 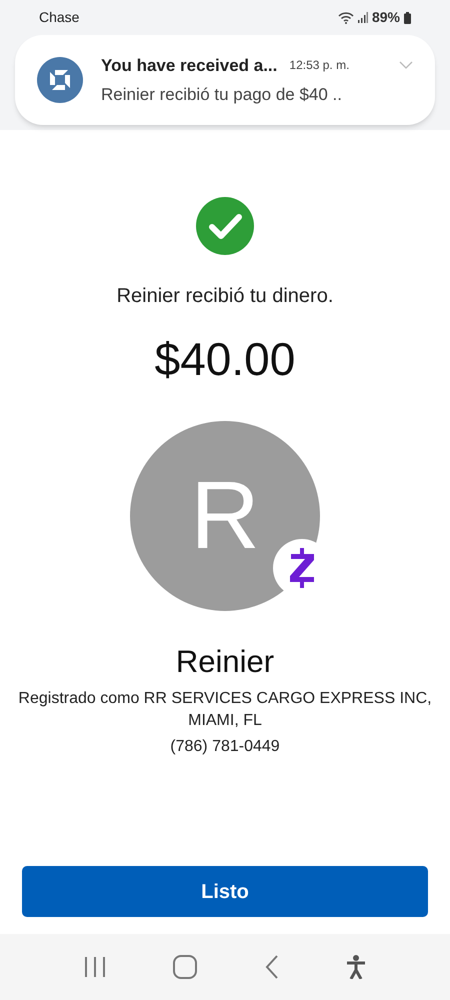 I want to click on recent-apps-icon, so click(x=95, y=967).